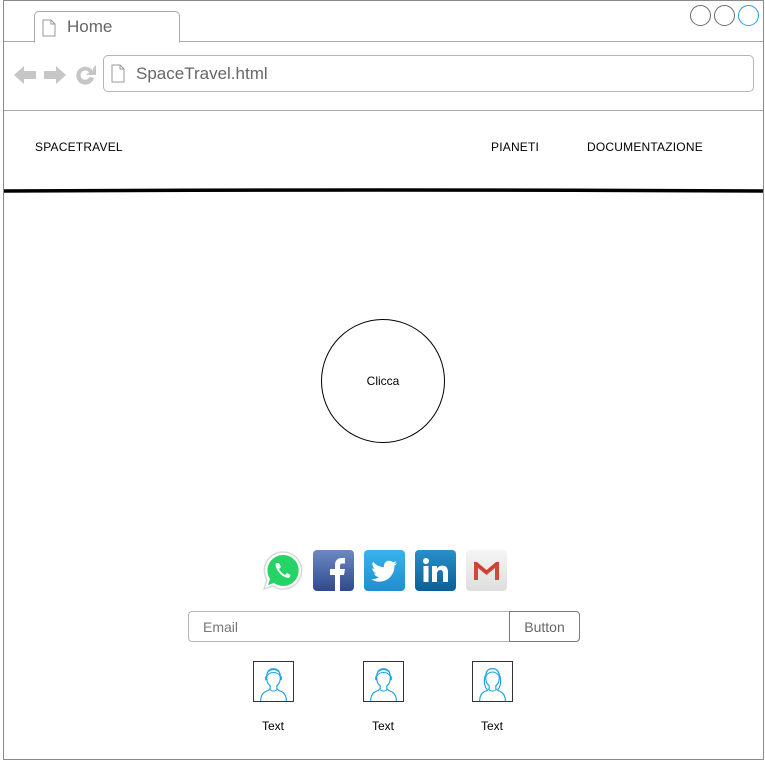  I want to click on window-controls, so click(724, 15).